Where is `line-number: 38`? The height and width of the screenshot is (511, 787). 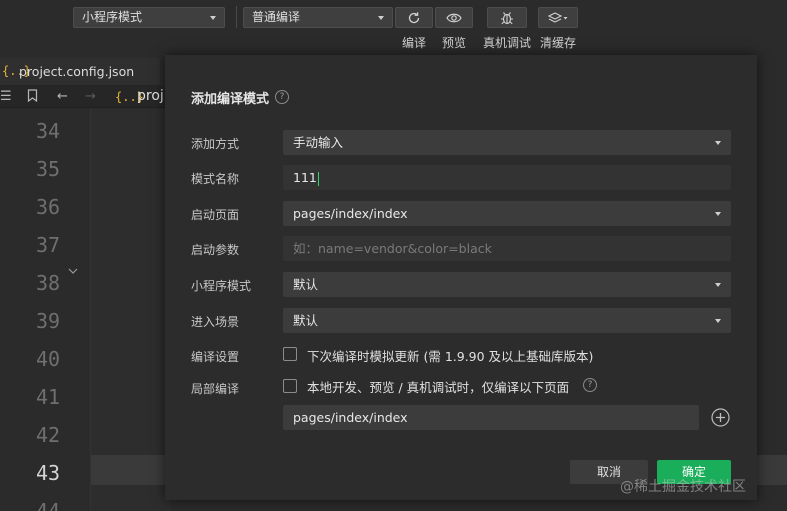 line-number: 38 is located at coordinates (48, 283).